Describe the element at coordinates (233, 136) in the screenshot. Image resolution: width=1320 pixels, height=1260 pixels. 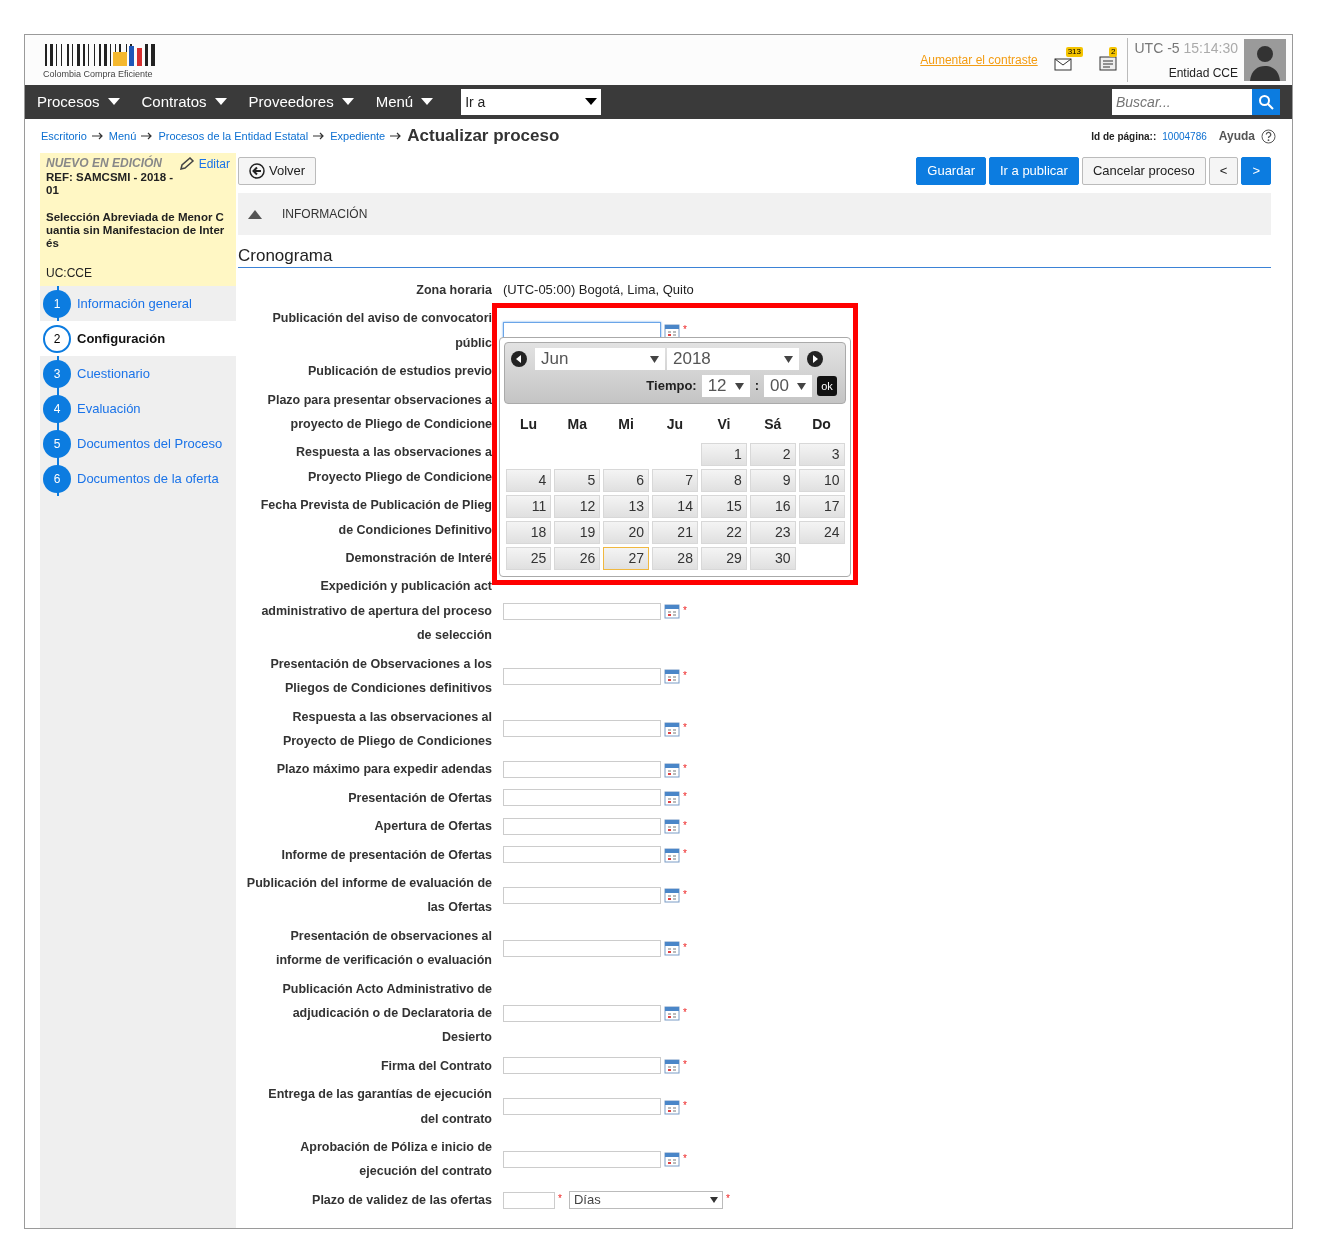
I see `breadcrumb-link: Procesos de la Entidad Estatal` at that location.